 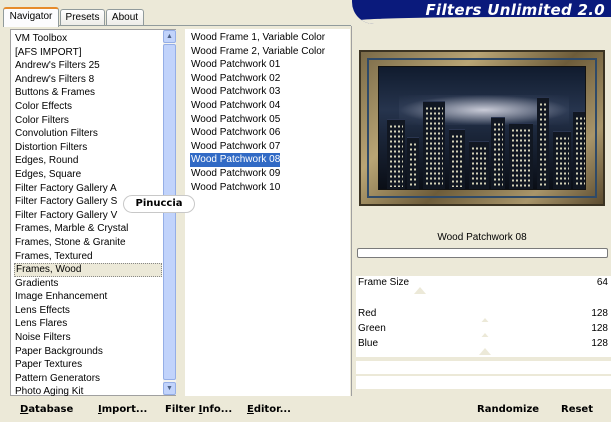 What do you see at coordinates (31, 17) in the screenshot?
I see `tab-navigator: Navigator` at bounding box center [31, 17].